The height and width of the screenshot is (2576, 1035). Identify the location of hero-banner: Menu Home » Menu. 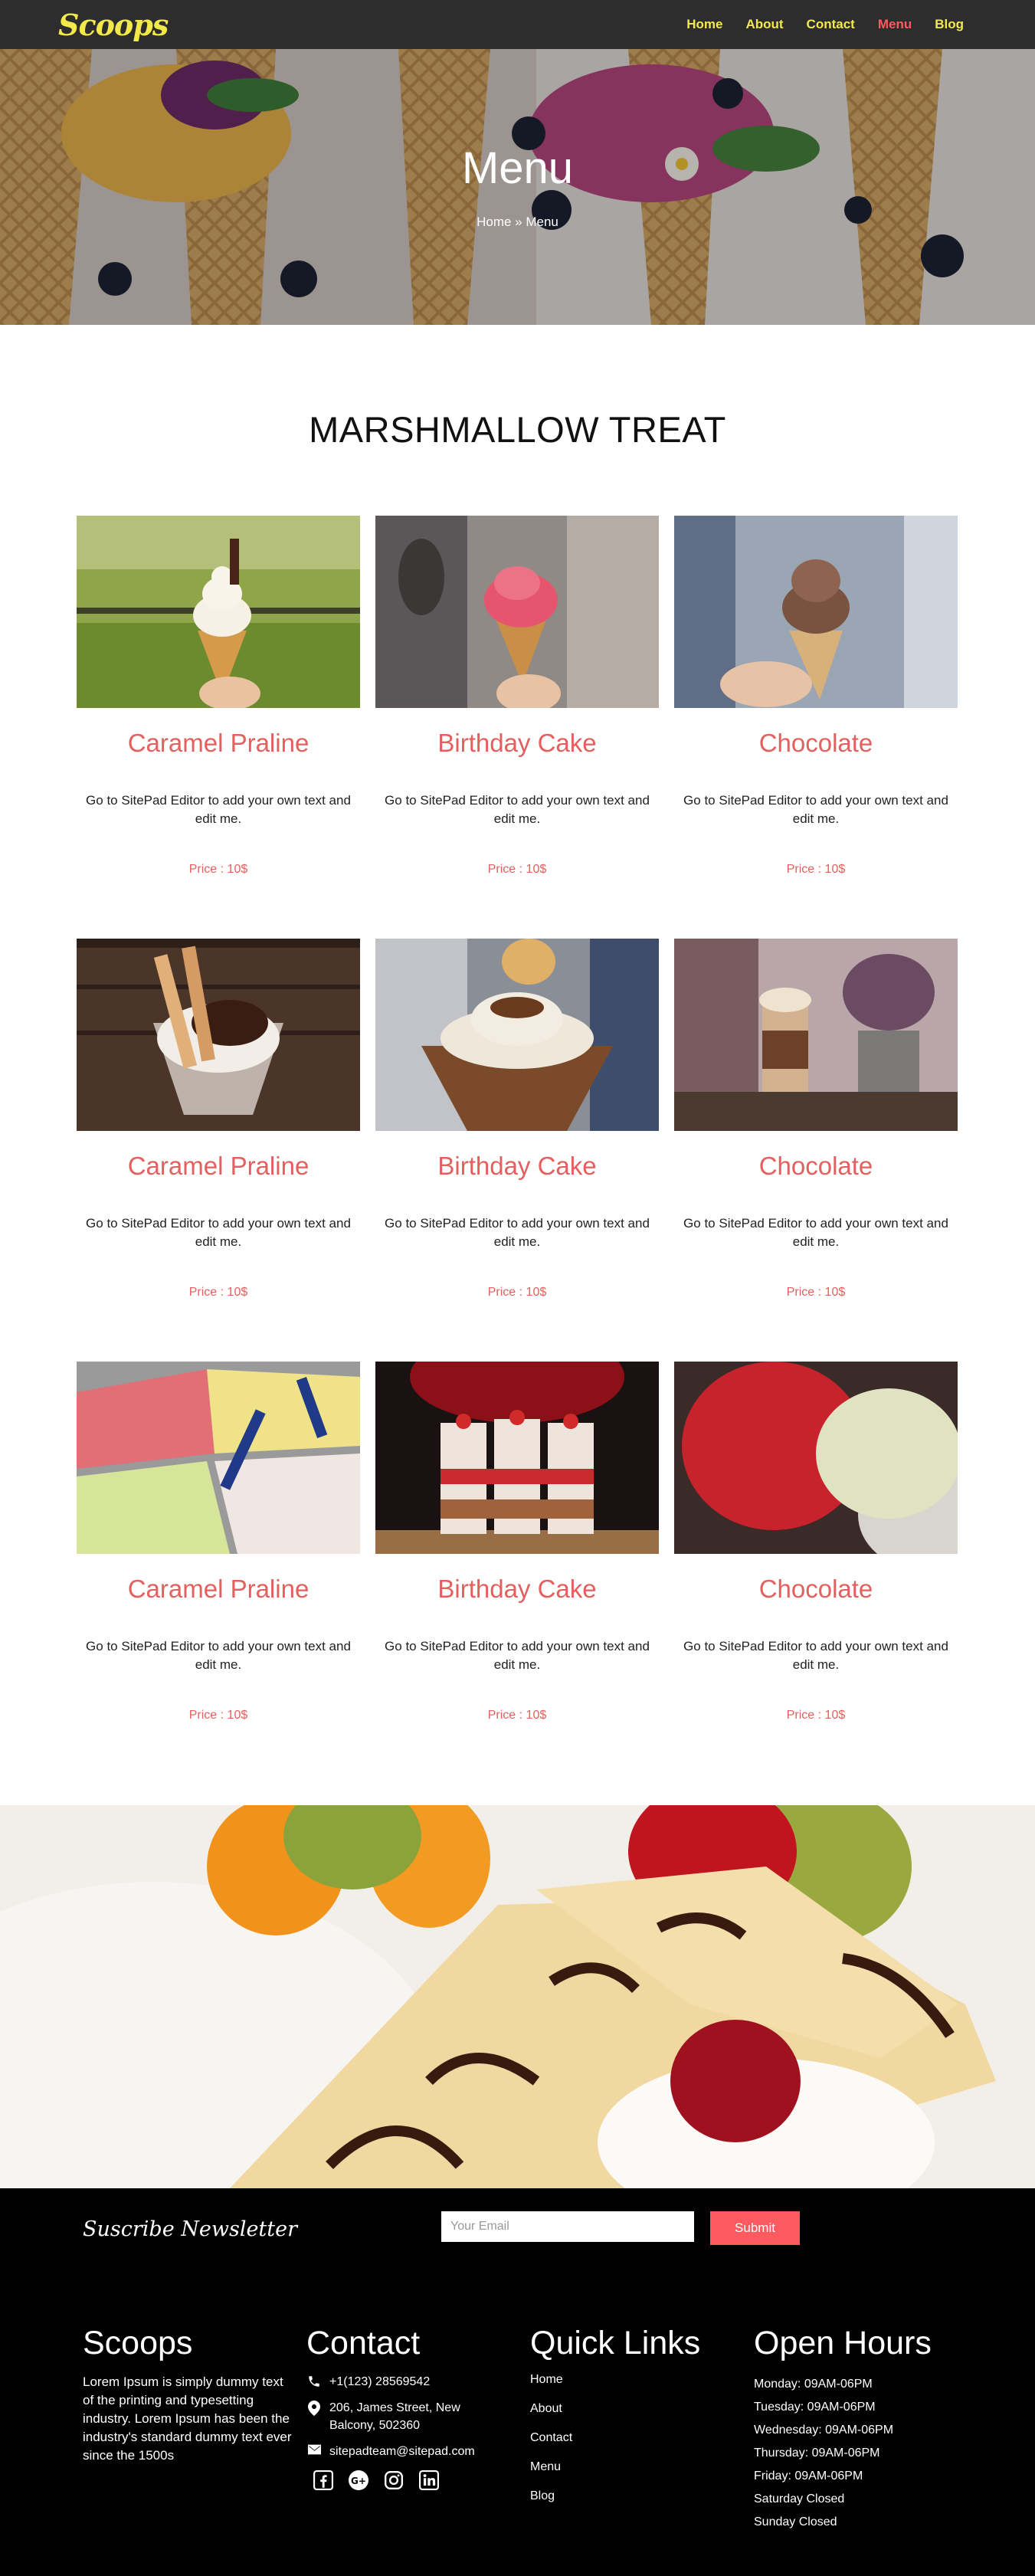
(517, 187).